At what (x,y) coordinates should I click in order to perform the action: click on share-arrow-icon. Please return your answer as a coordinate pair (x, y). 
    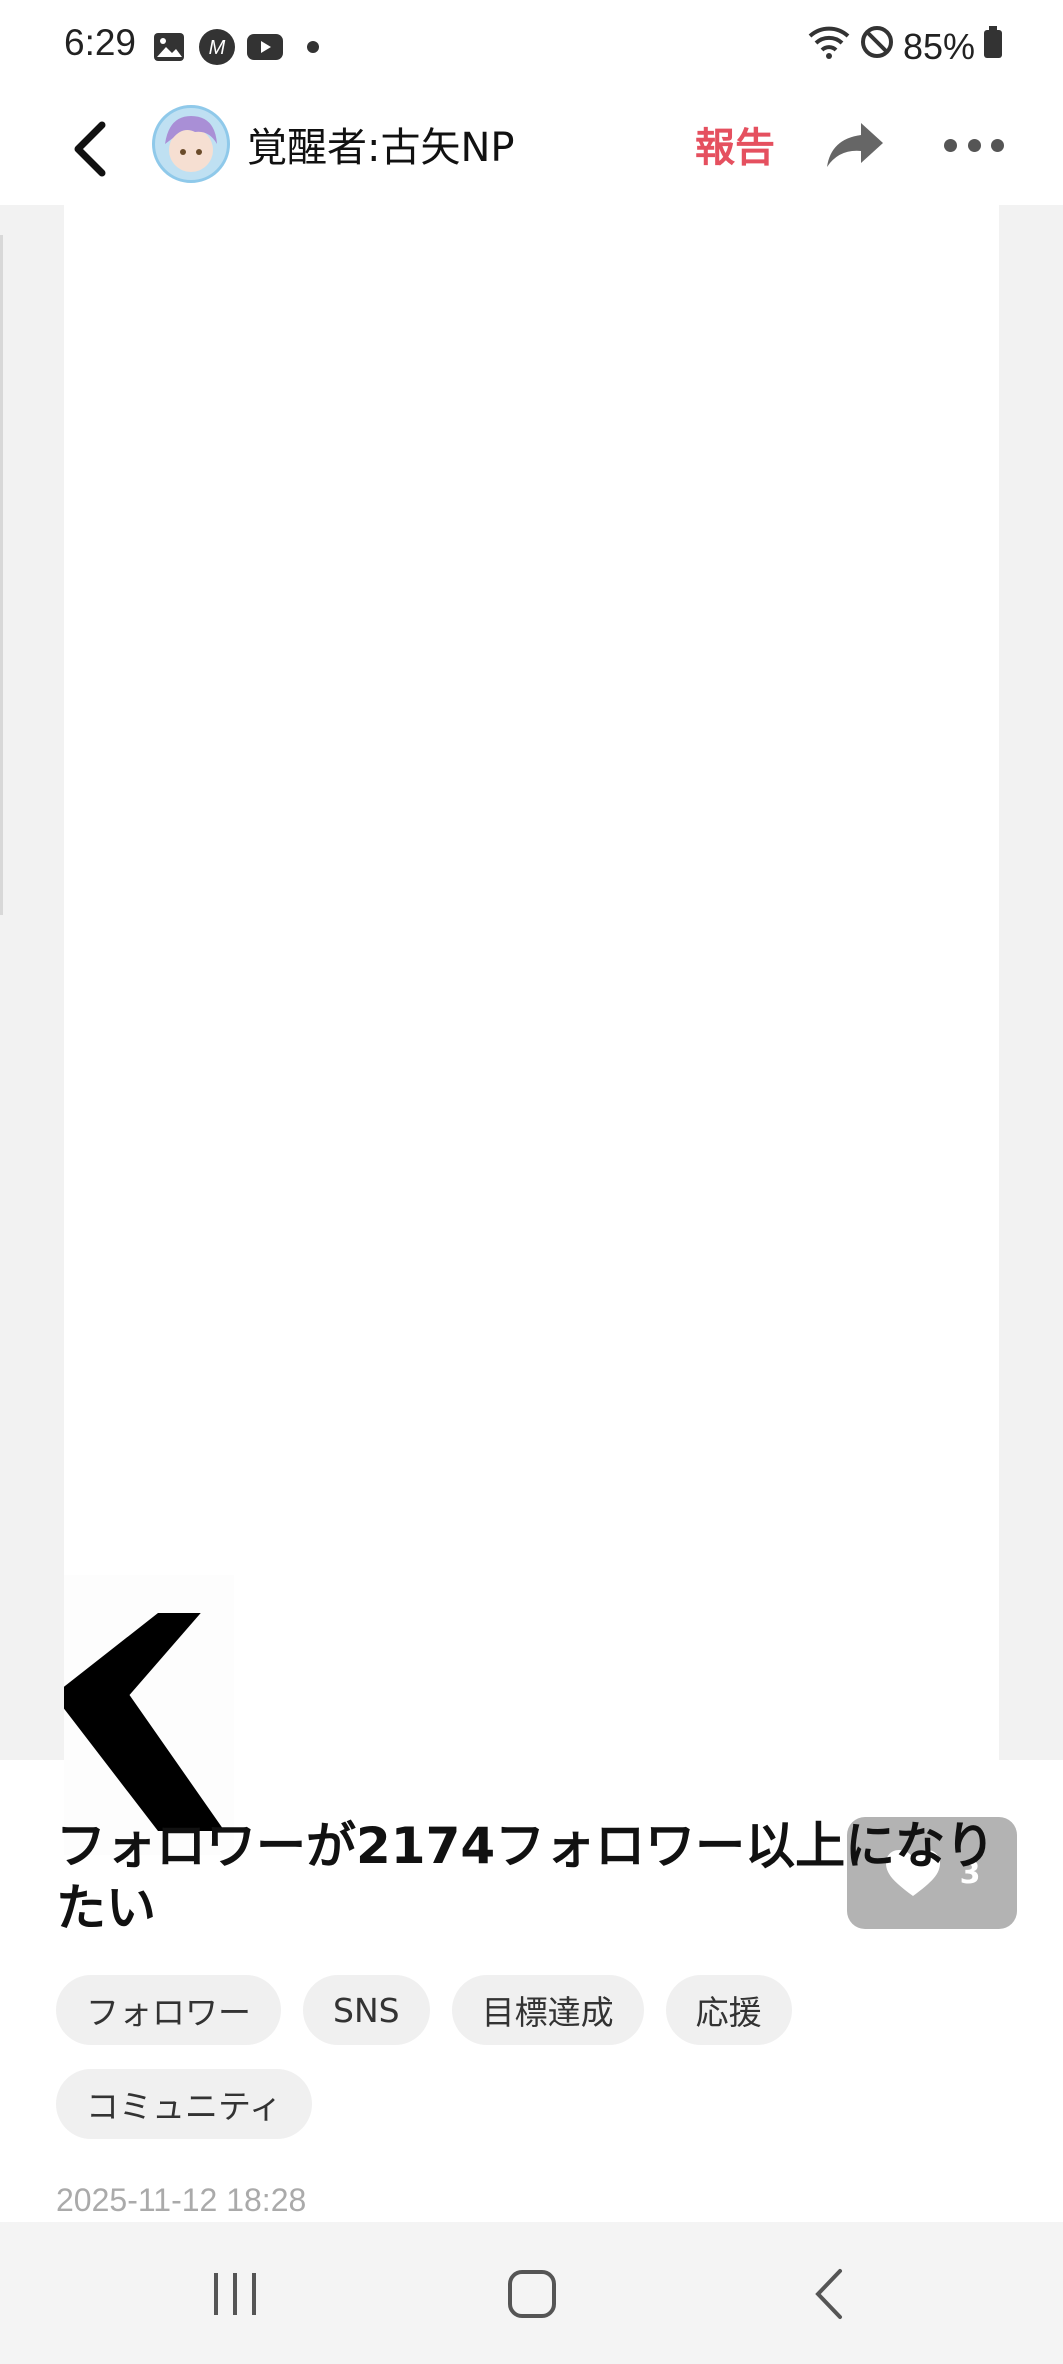
    Looking at the image, I should click on (855, 145).